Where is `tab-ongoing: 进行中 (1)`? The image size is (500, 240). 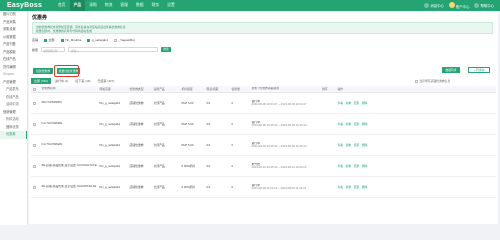 tab-ongoing: 进行中 (1) is located at coordinates (62, 81).